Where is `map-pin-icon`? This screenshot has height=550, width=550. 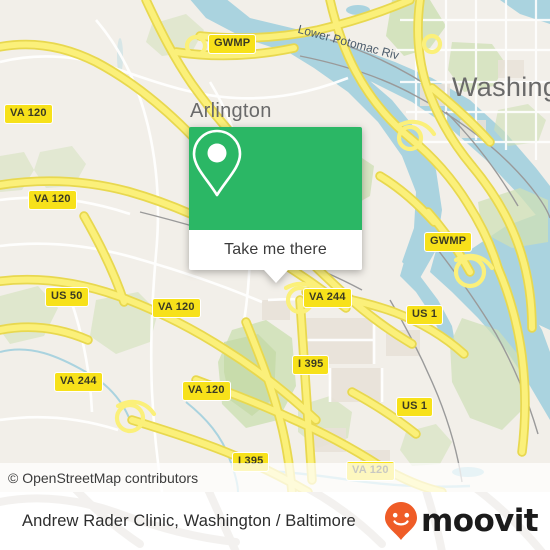
map-pin-icon is located at coordinates (217, 163).